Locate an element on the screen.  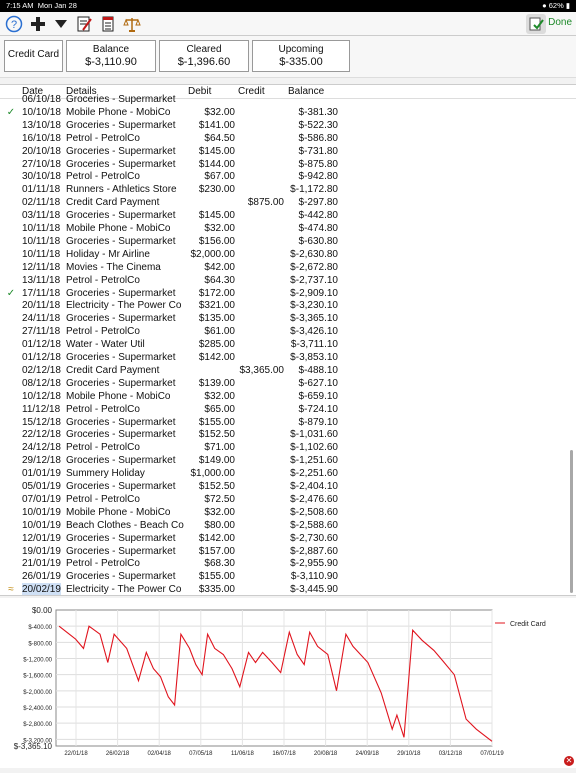
table-row: 06/10/18 Groceries - Supermarket is located at coordinates (283, 99).